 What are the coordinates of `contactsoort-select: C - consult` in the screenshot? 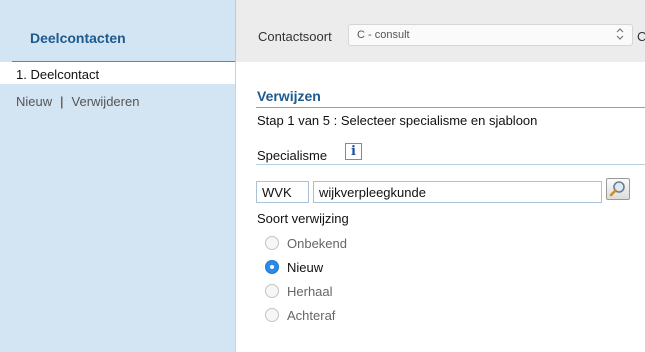 It's located at (490, 35).